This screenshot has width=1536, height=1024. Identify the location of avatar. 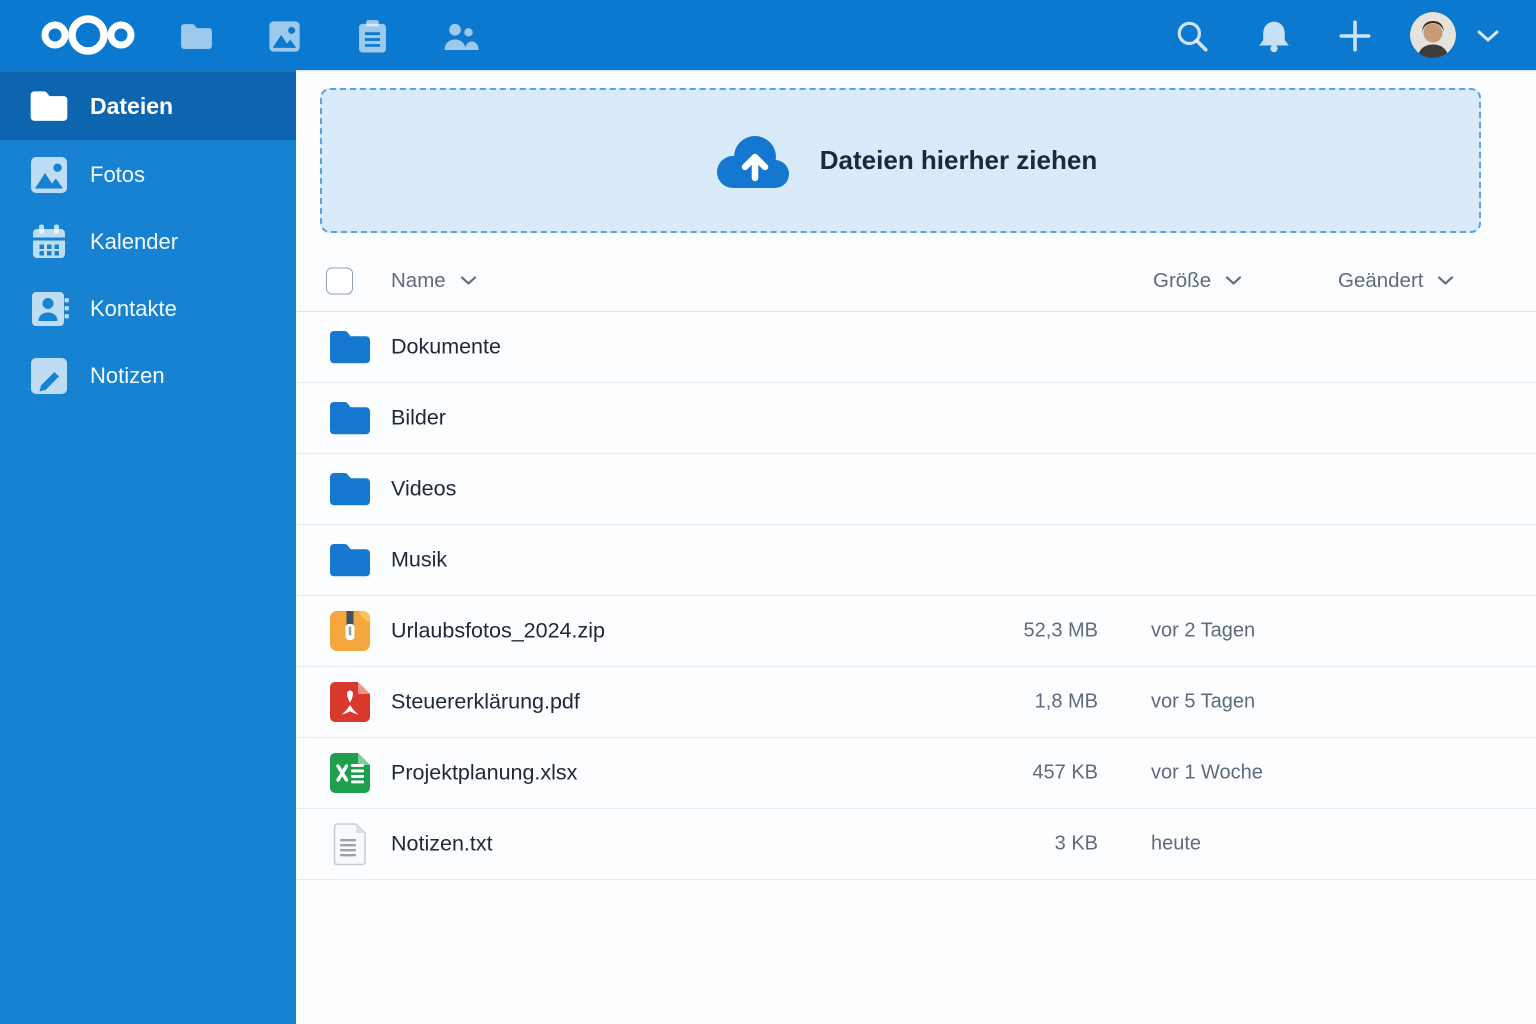
(1433, 35).